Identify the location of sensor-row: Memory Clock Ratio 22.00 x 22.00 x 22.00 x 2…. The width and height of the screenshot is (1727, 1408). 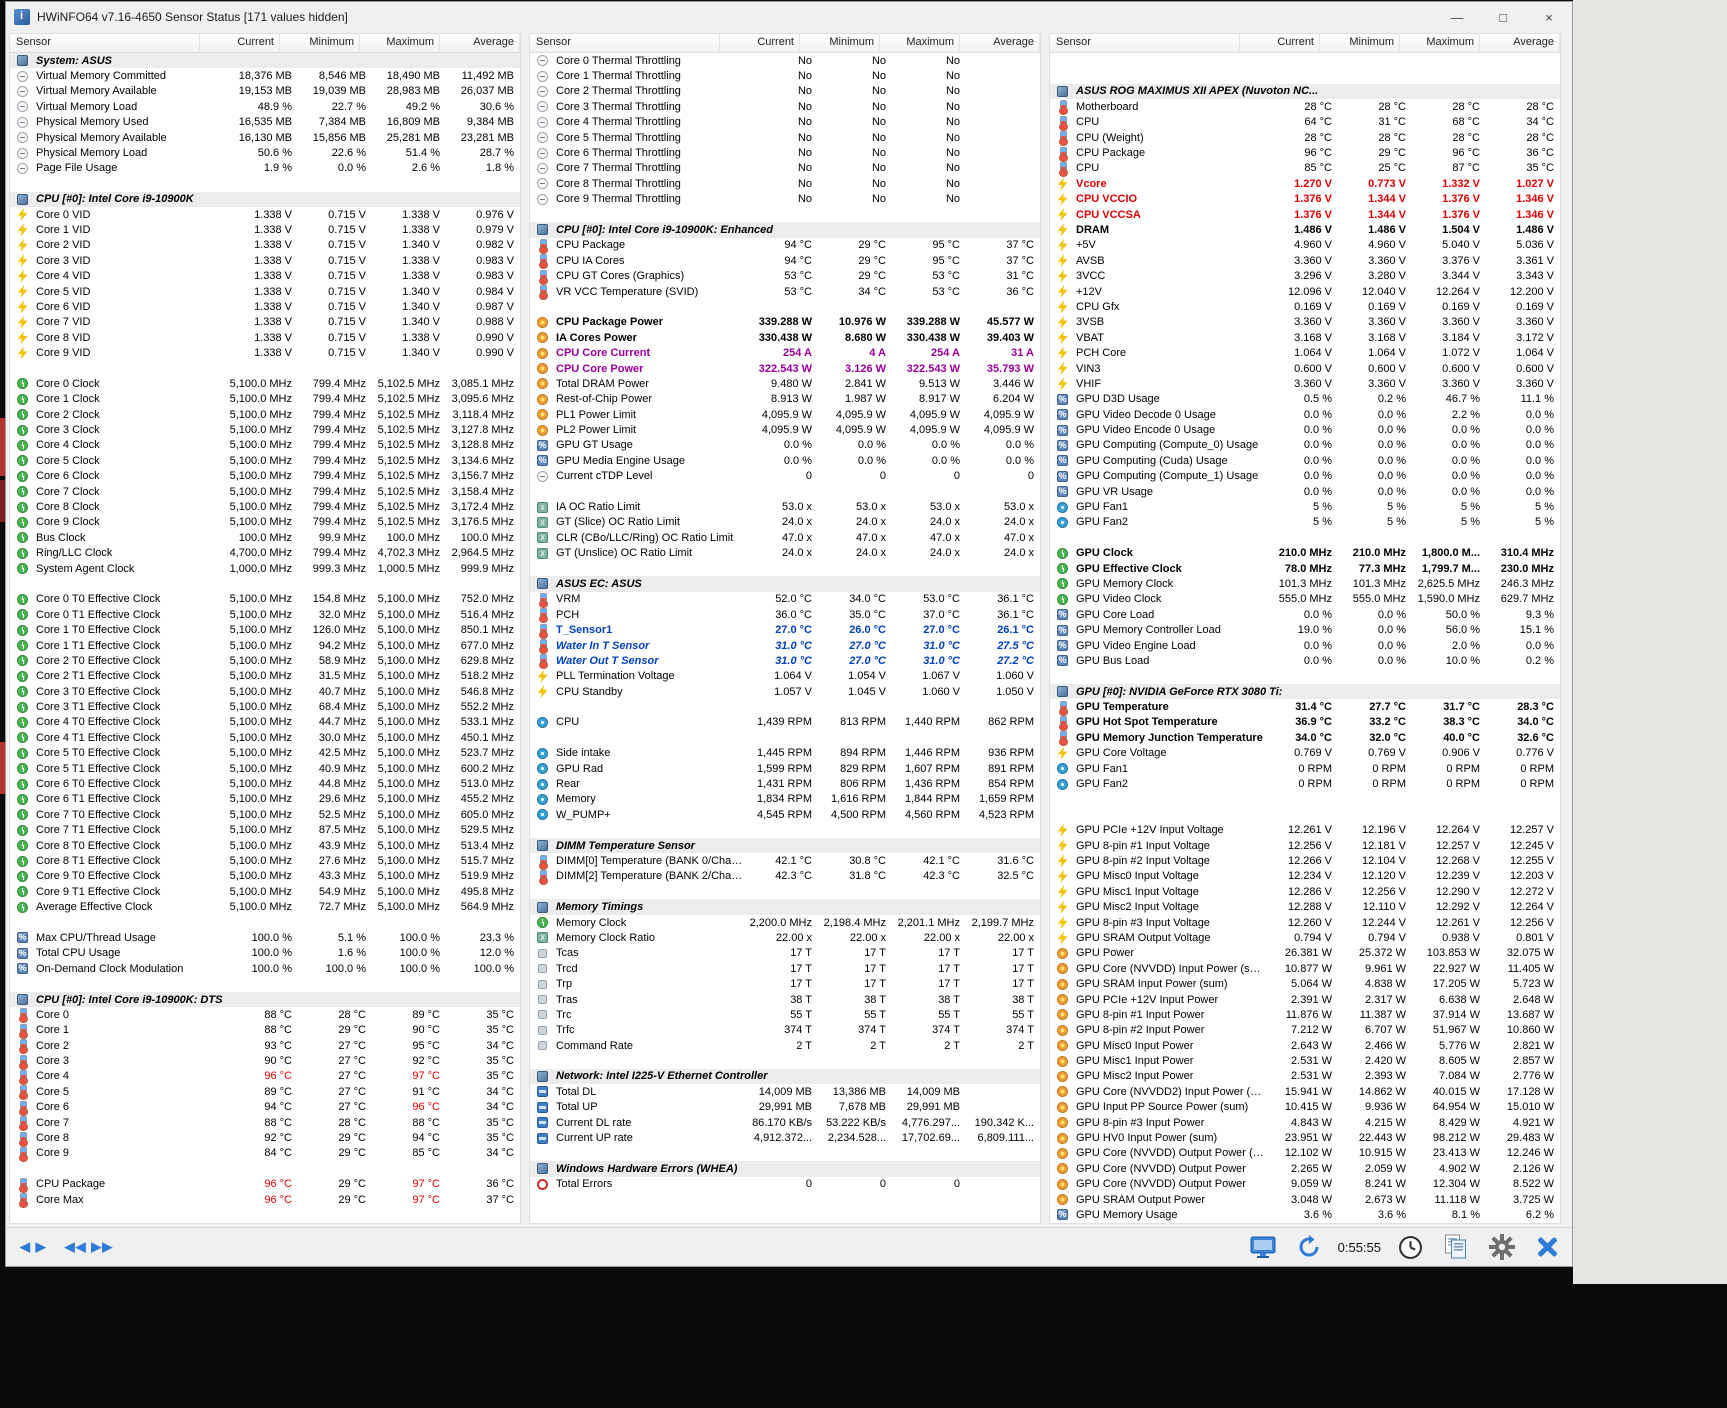
(785, 937).